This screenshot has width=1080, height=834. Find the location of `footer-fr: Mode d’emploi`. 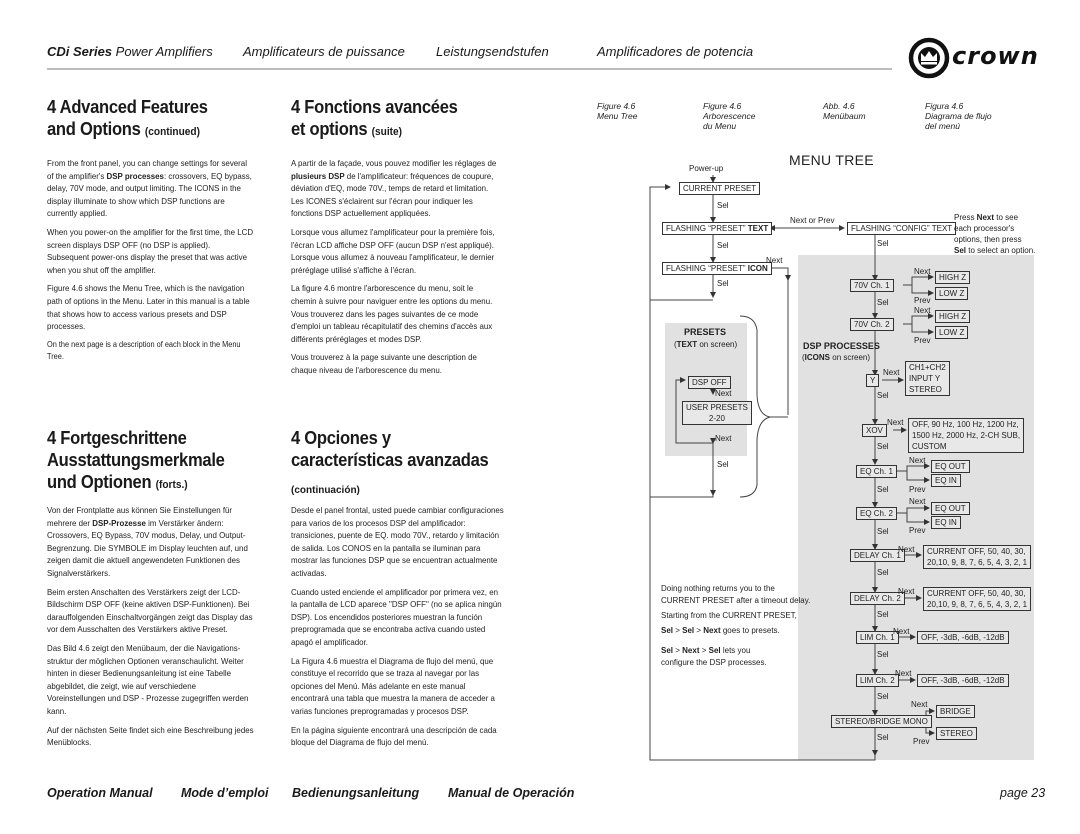

footer-fr: Mode d’emploi is located at coordinates (225, 793).